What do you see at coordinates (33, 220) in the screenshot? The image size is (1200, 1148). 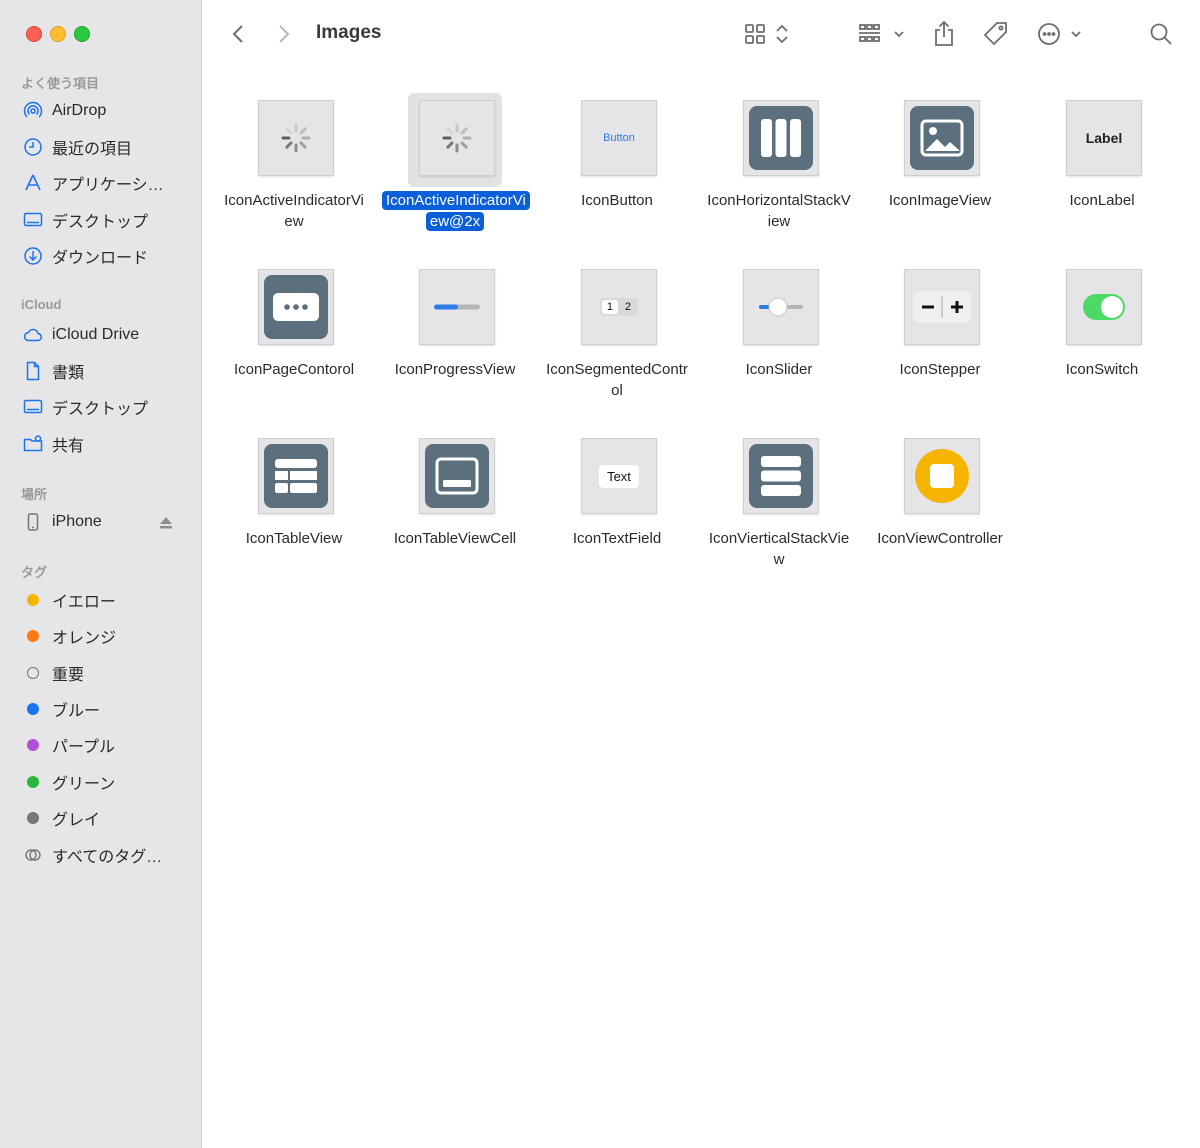 I see `desktop-icon` at bounding box center [33, 220].